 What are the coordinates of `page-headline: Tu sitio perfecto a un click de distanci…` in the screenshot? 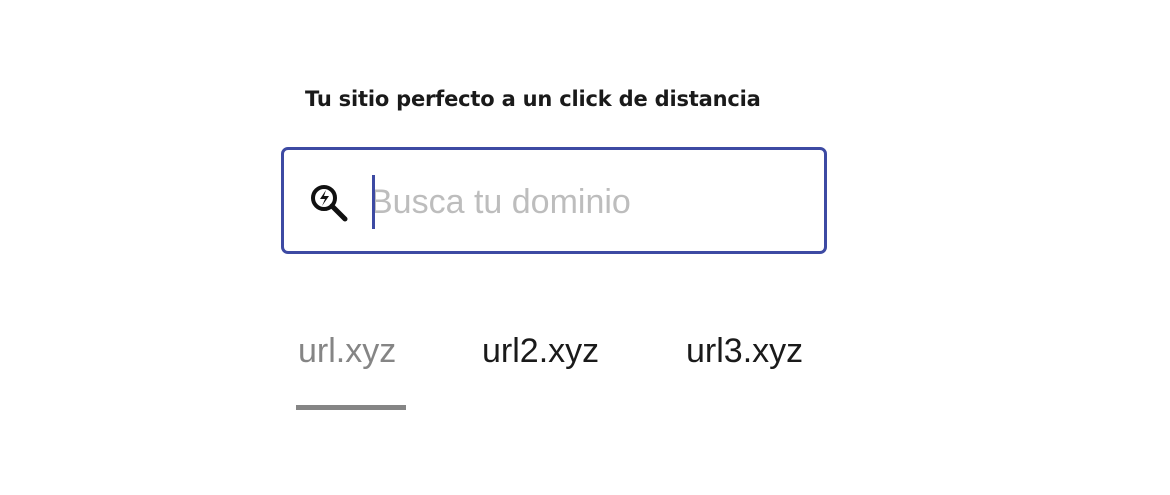 It's located at (533, 99).